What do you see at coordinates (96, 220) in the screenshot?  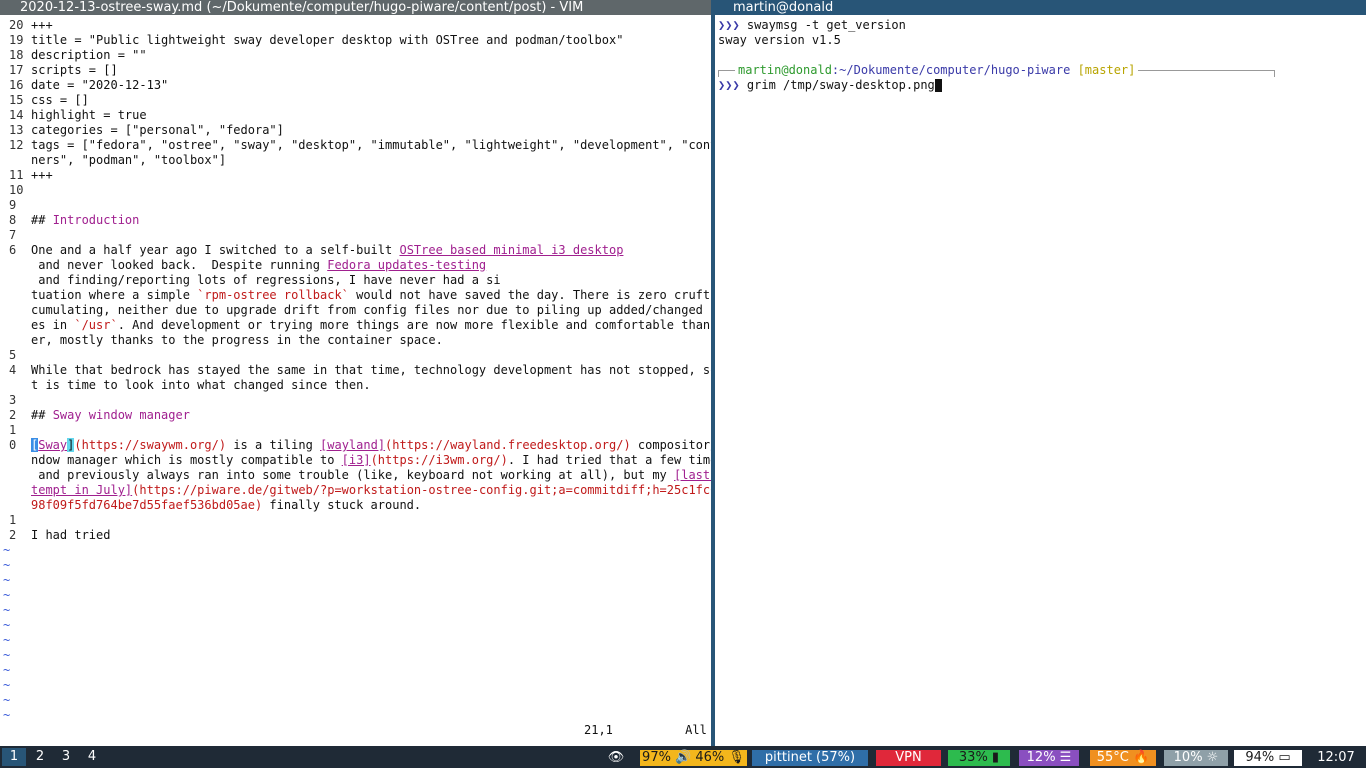 I see `line-text: Introduction` at bounding box center [96, 220].